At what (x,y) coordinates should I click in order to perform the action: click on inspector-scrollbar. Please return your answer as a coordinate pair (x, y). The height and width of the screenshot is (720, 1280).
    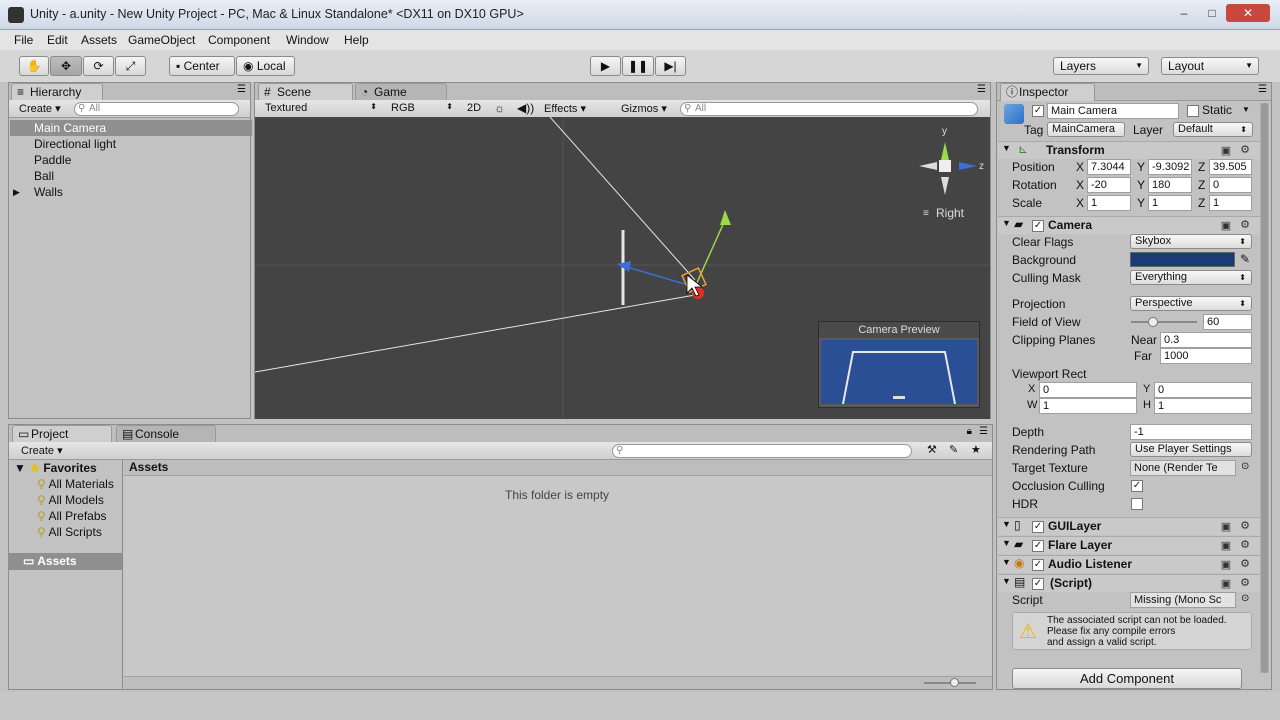
    Looking at the image, I should click on (1264, 388).